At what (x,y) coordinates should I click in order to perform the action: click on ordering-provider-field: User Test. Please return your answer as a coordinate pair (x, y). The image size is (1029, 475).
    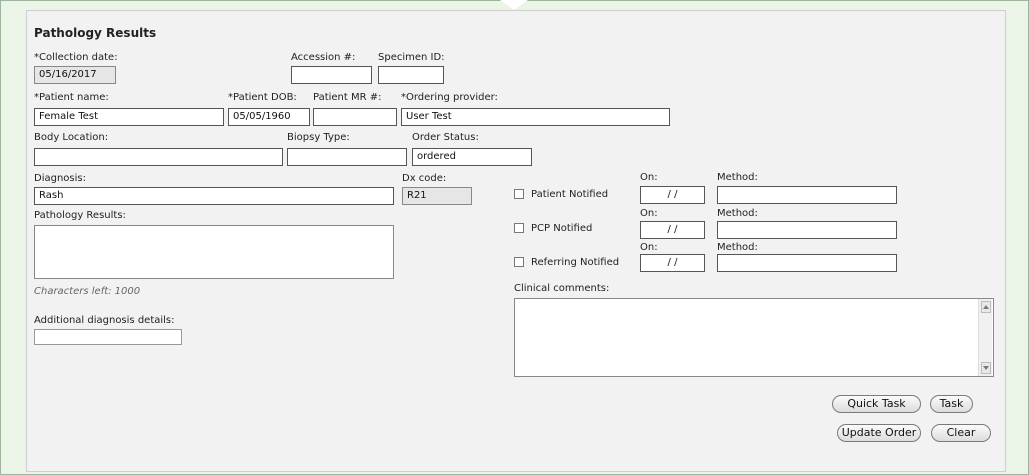
    Looking at the image, I should click on (535, 117).